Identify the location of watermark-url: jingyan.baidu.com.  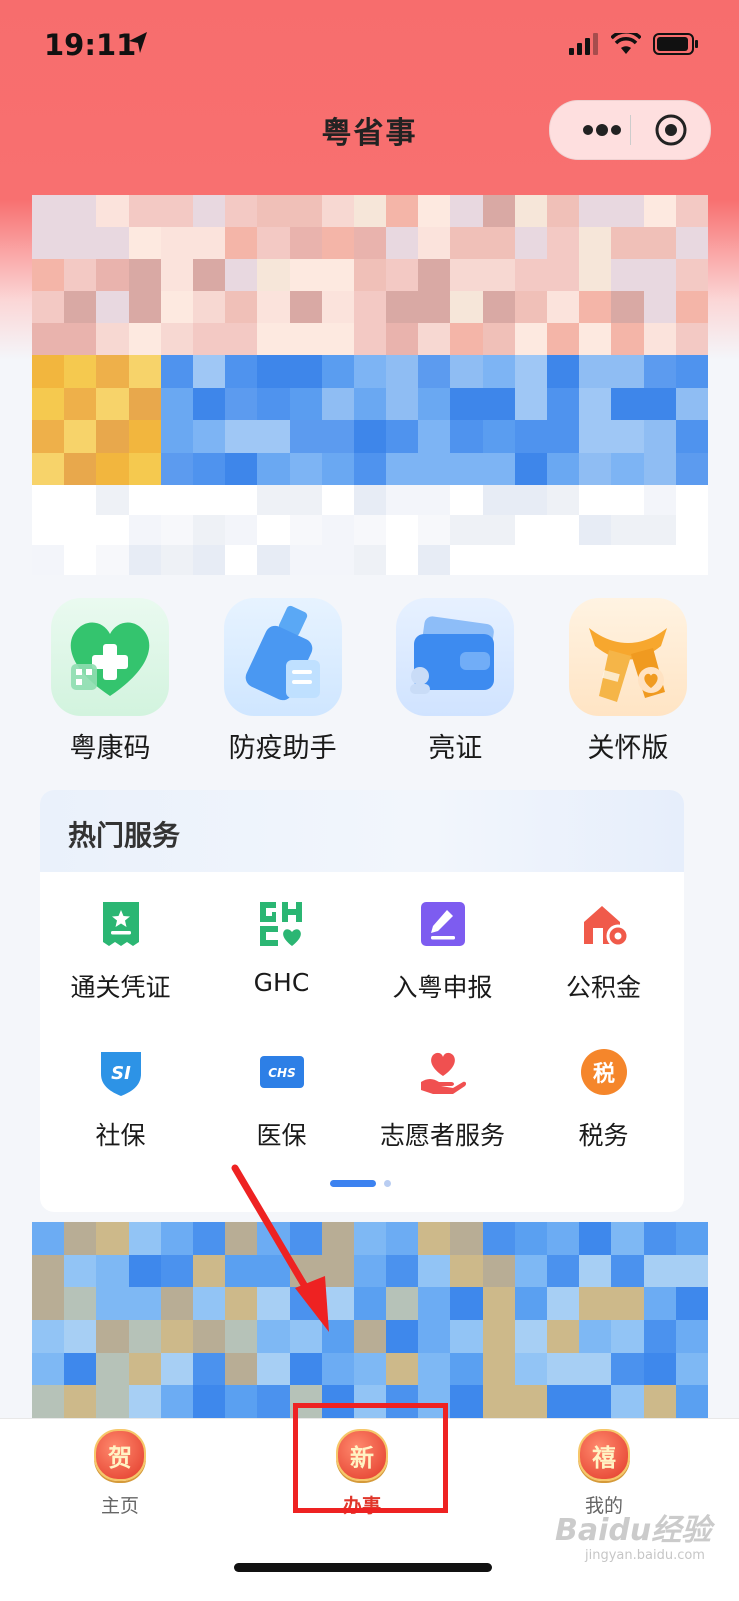
(645, 1555).